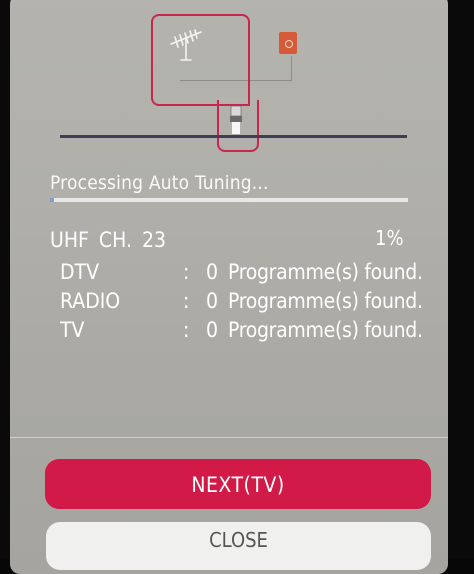  Describe the element at coordinates (52, 200) in the screenshot. I see `tuning-progress-fill` at that location.